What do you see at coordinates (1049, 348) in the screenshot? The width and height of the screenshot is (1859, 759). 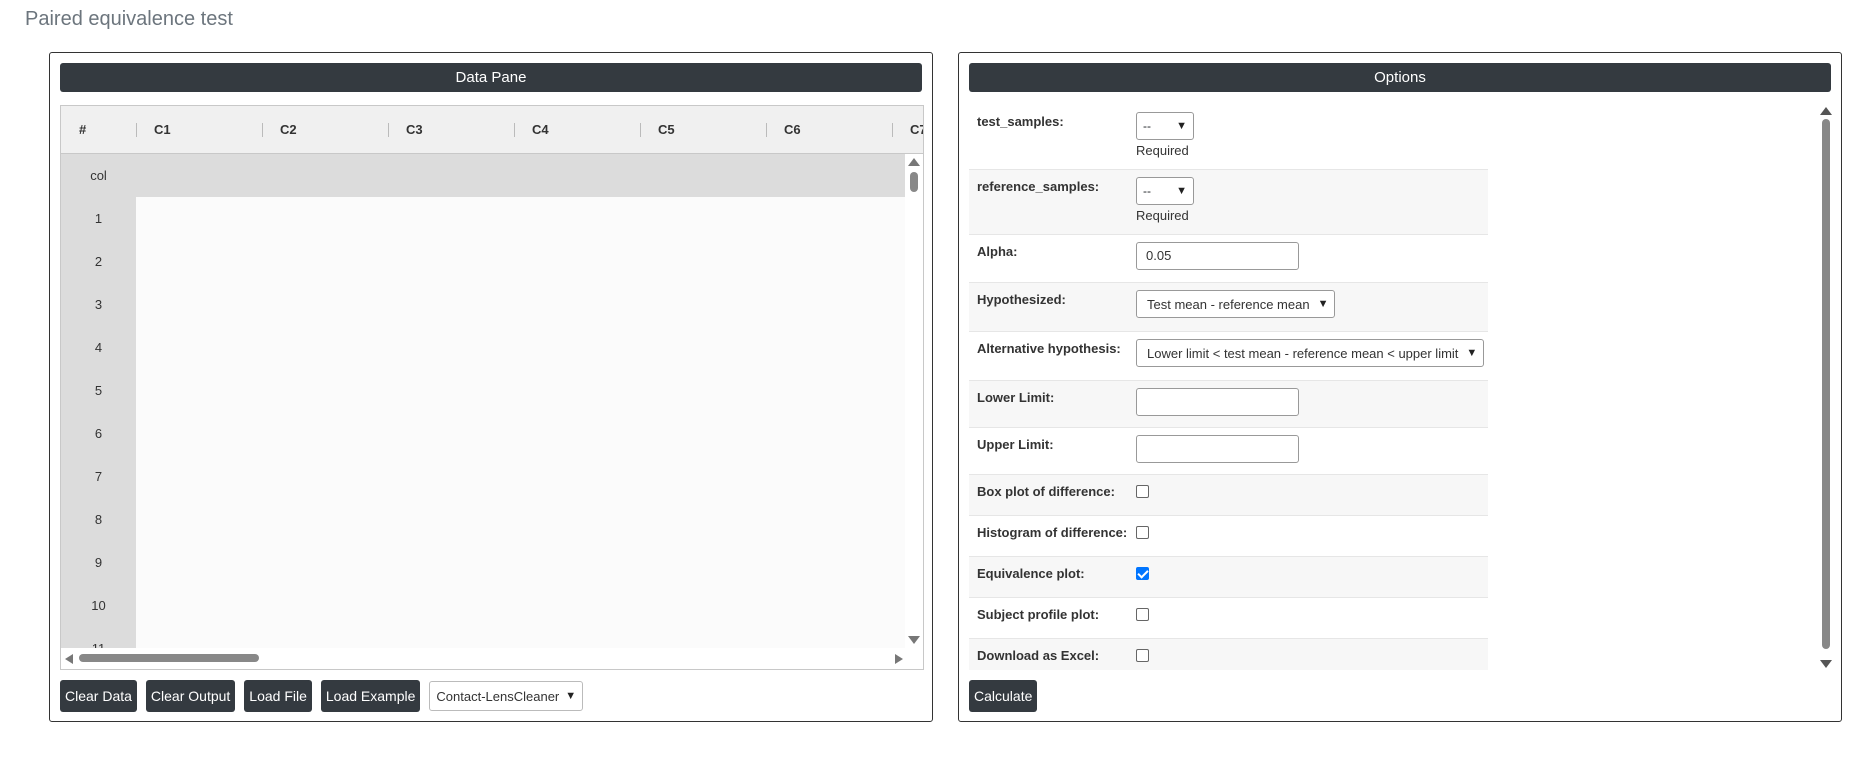 I see `alternative-hypothesis-label: Alternative hypothesis:` at bounding box center [1049, 348].